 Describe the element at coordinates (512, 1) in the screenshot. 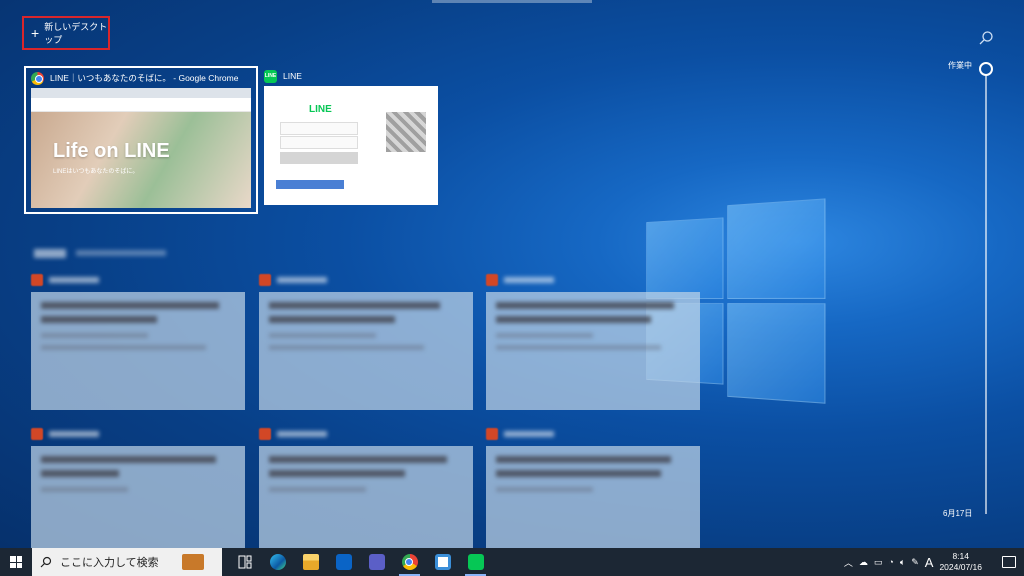

I see `top-edge-indicator` at that location.